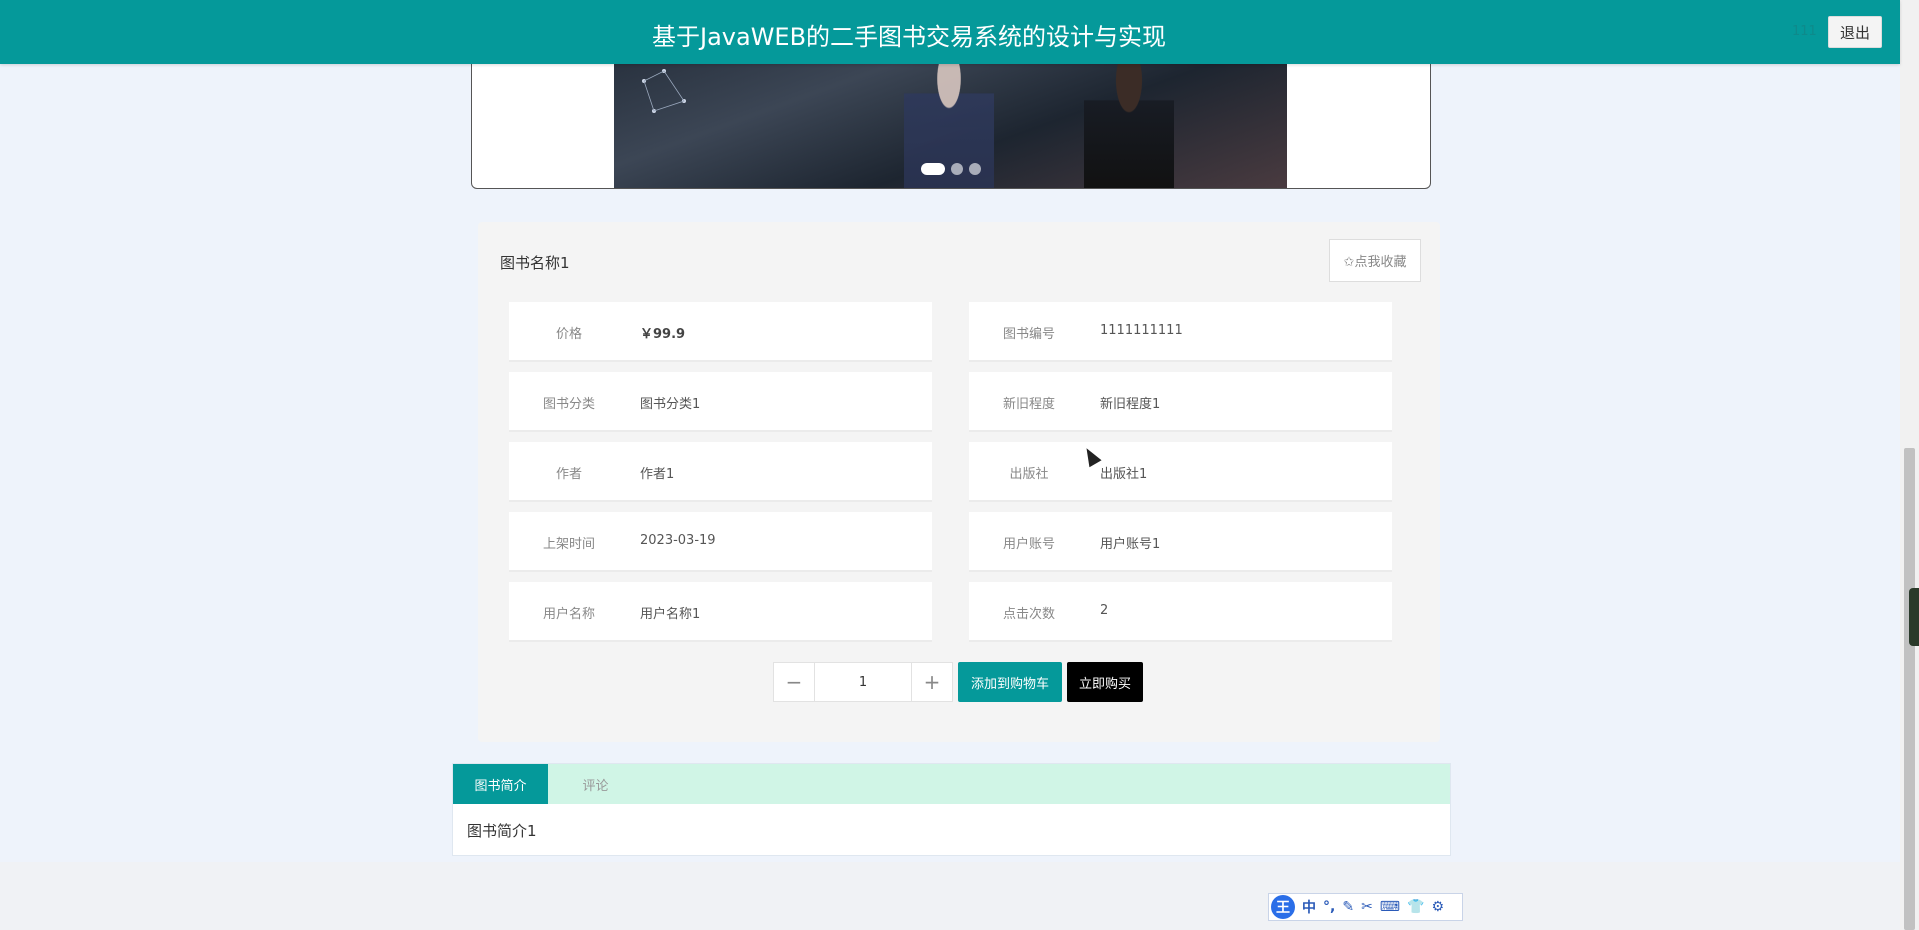 This screenshot has height=930, width=1919. I want to click on tab-content: 图书简介1, so click(502, 831).